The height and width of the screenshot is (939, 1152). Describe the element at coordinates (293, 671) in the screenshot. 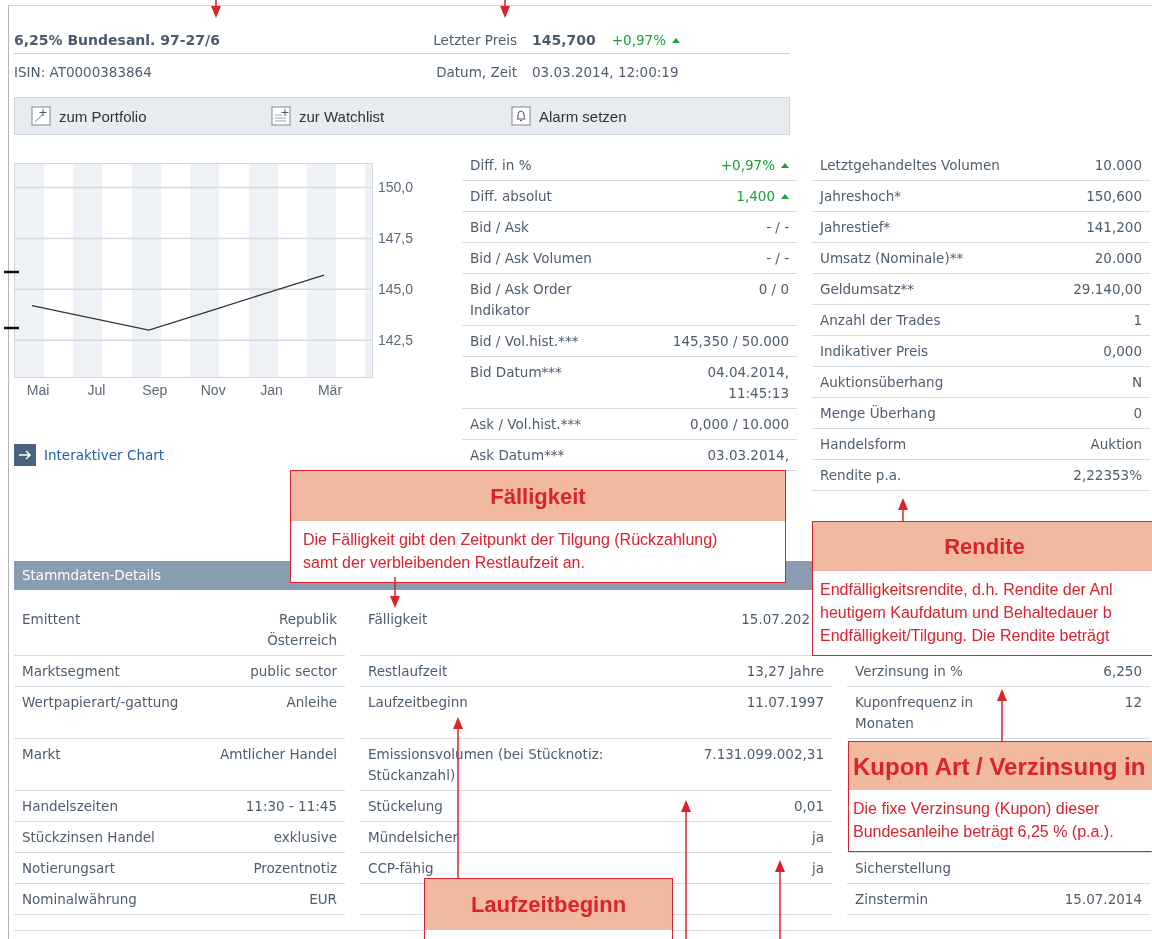

I see `field-value: public sector` at that location.